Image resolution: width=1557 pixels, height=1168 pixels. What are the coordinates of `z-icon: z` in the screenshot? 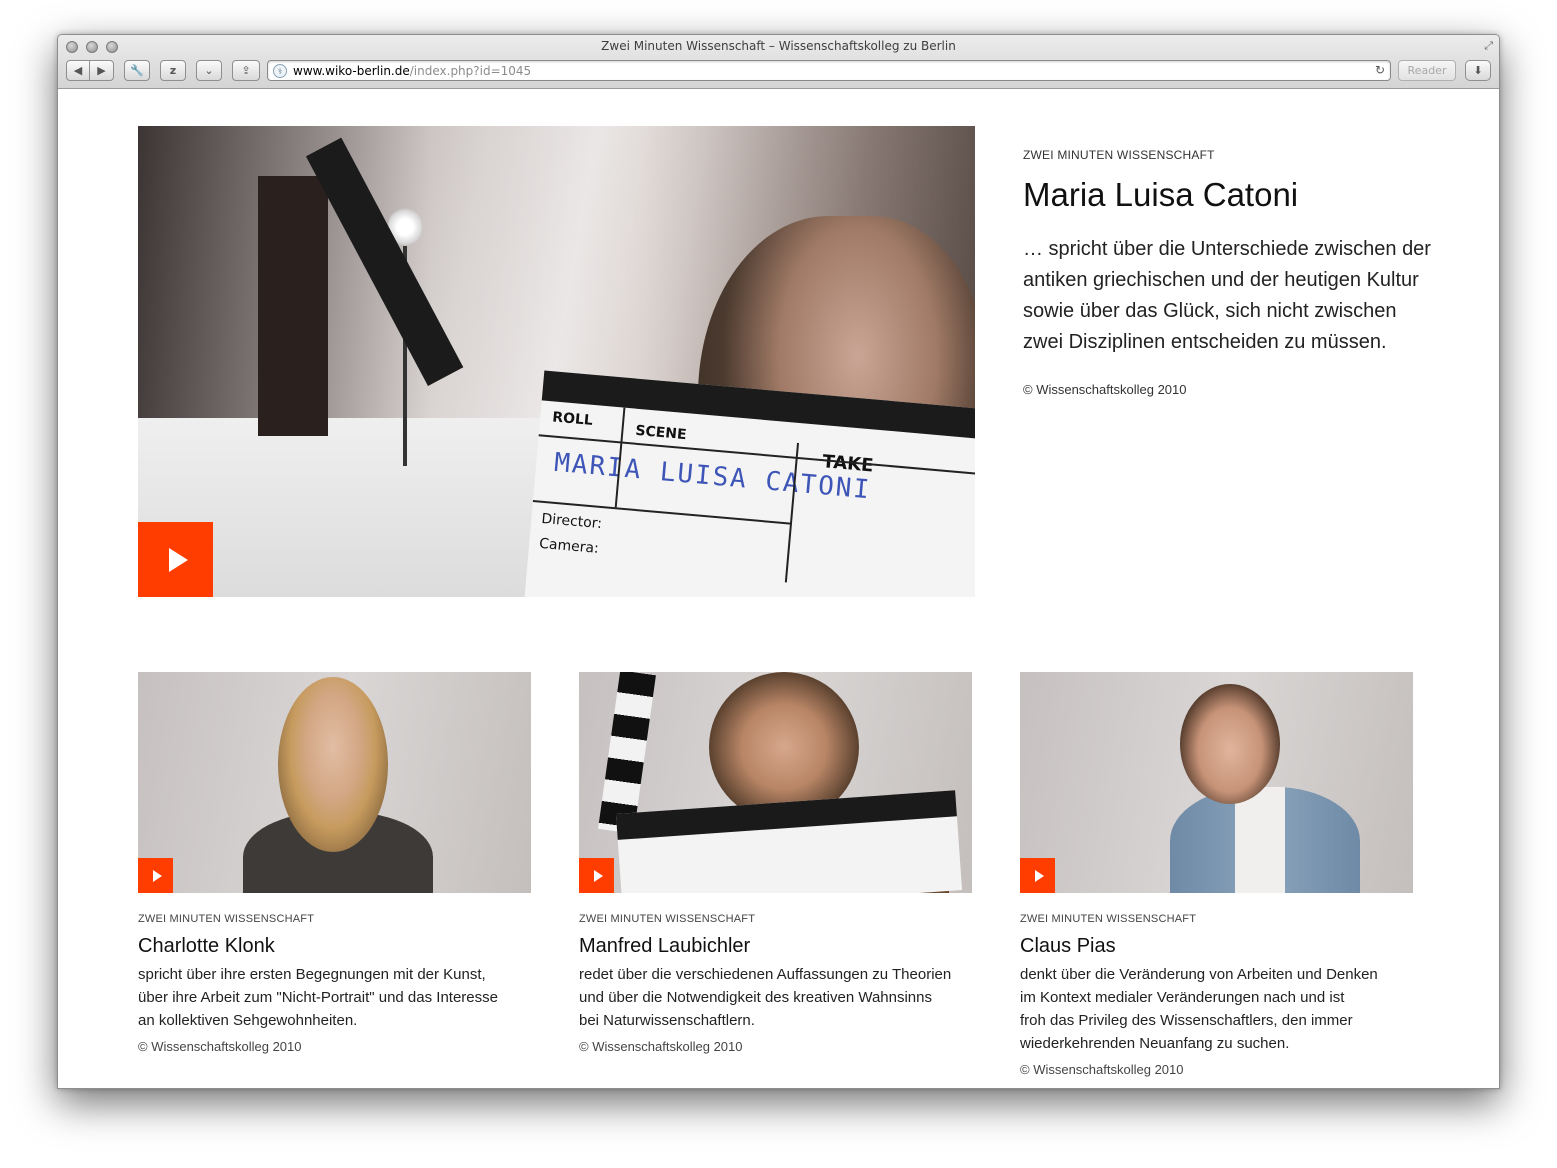 It's located at (173, 70).